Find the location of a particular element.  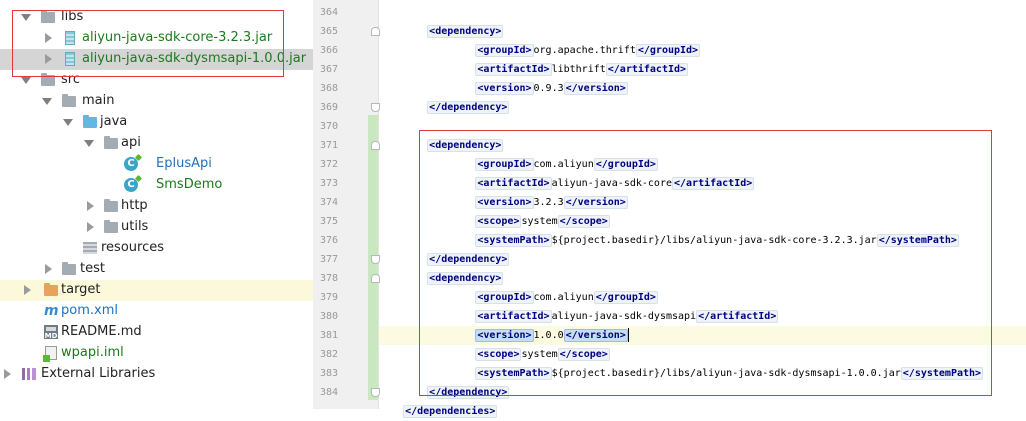

line-number: 382 is located at coordinates (327, 354).